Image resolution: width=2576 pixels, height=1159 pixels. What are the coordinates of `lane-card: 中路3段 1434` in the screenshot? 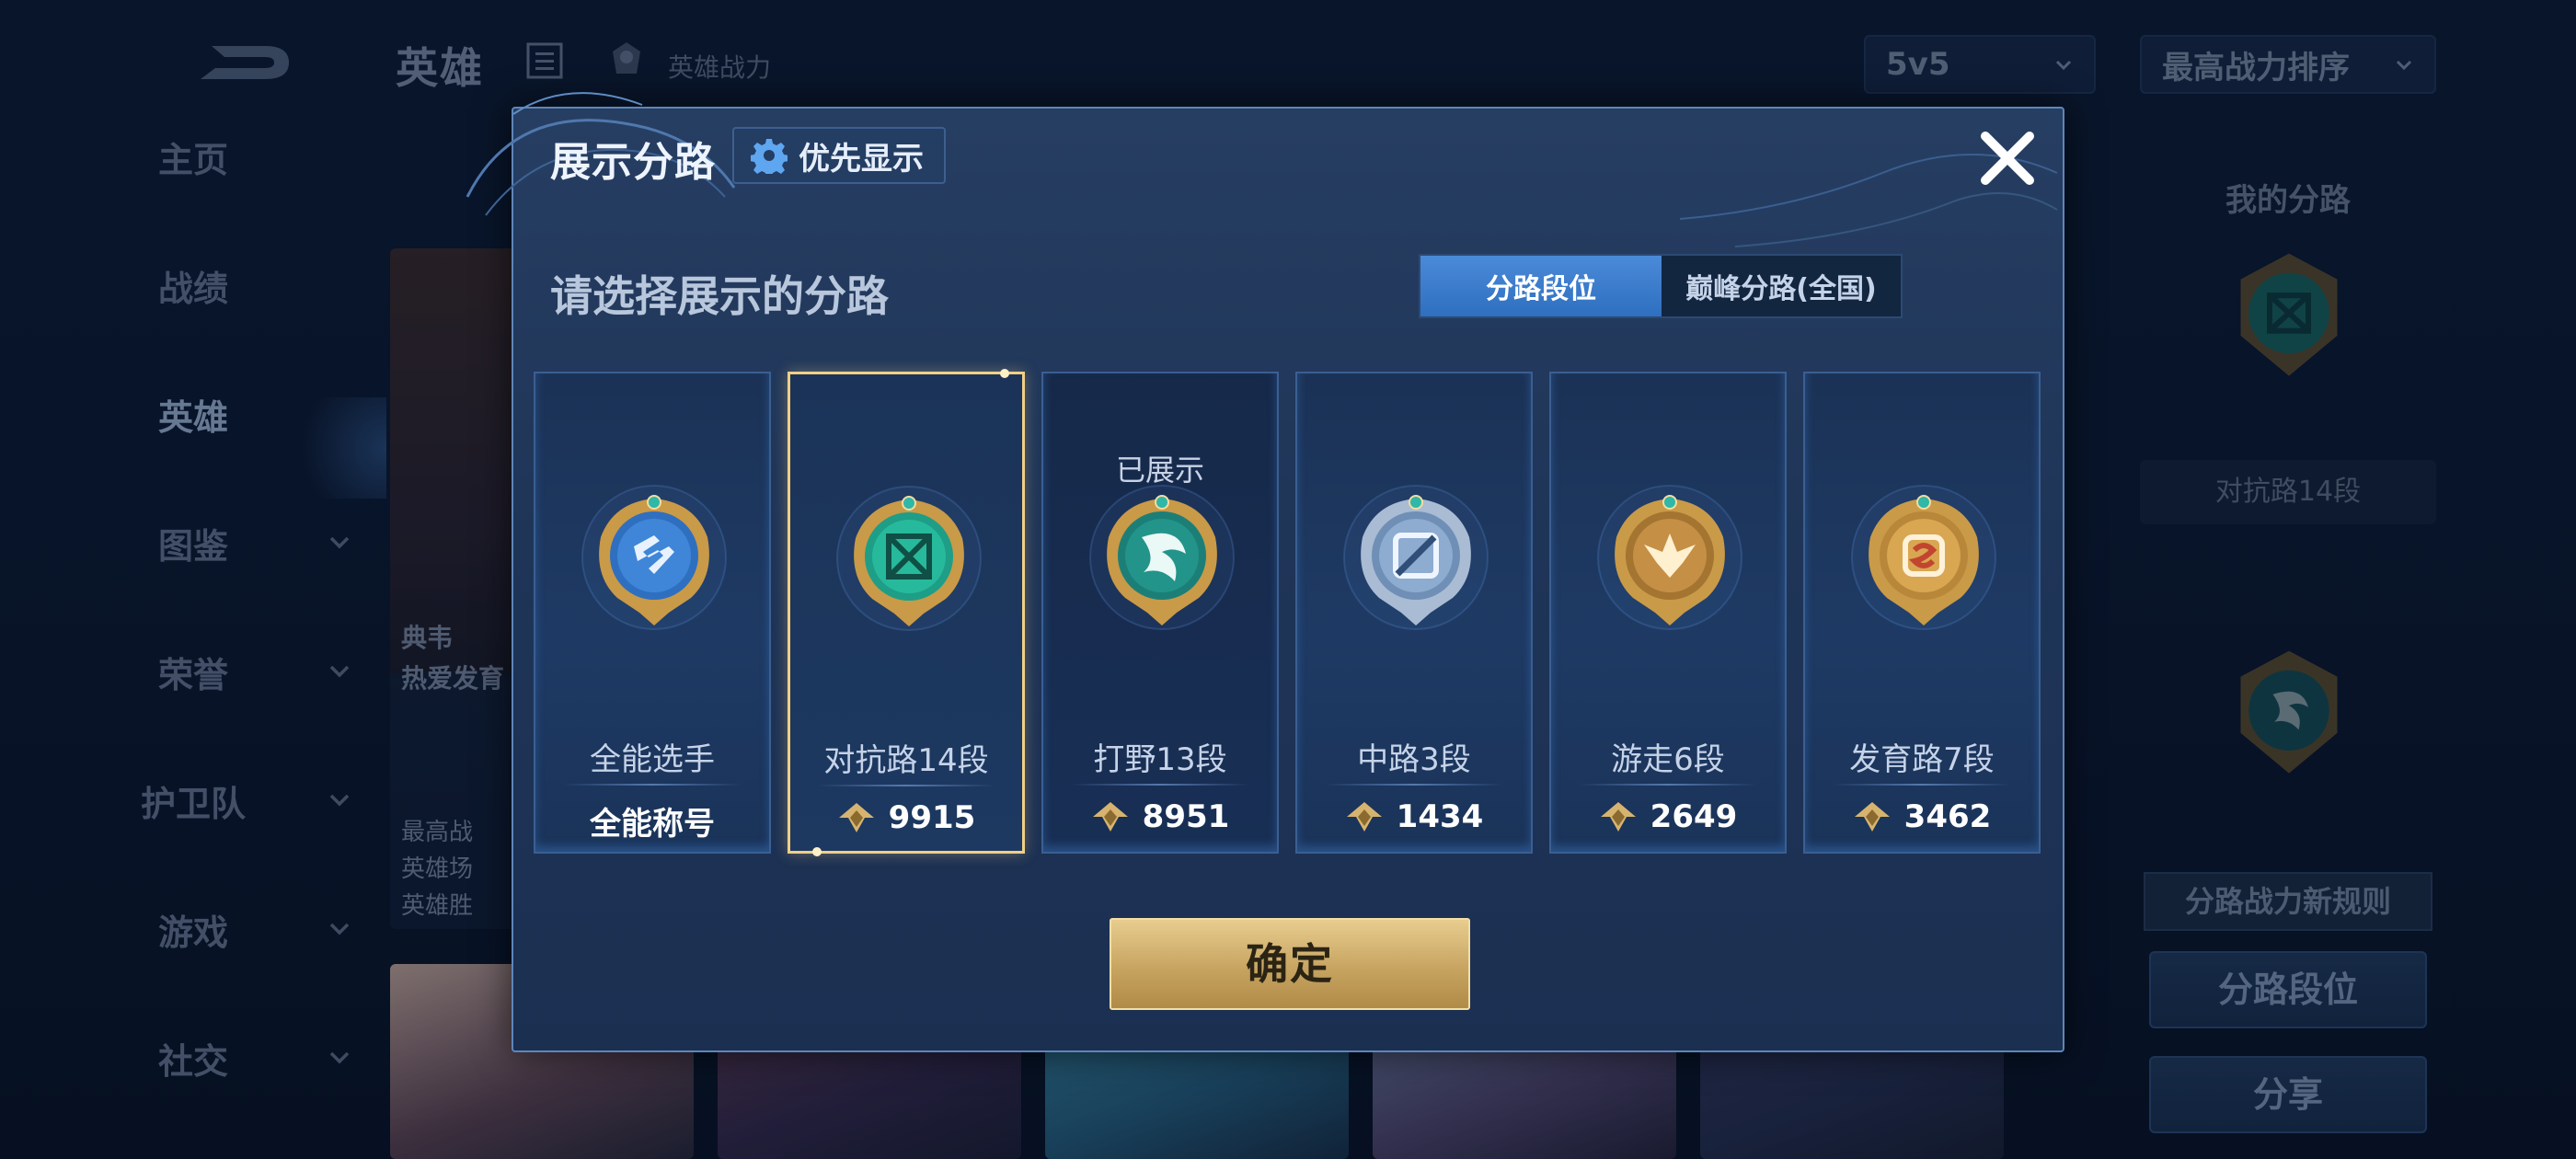 It's located at (1414, 613).